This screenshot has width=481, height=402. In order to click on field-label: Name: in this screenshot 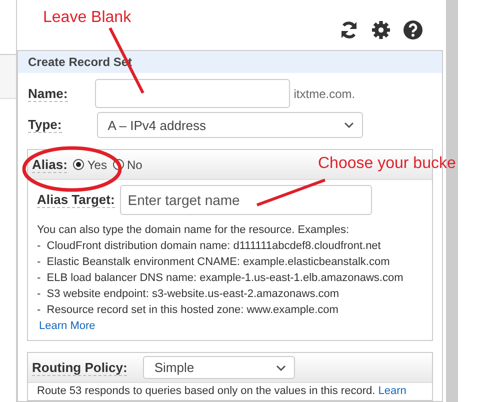, I will do `click(48, 94)`.